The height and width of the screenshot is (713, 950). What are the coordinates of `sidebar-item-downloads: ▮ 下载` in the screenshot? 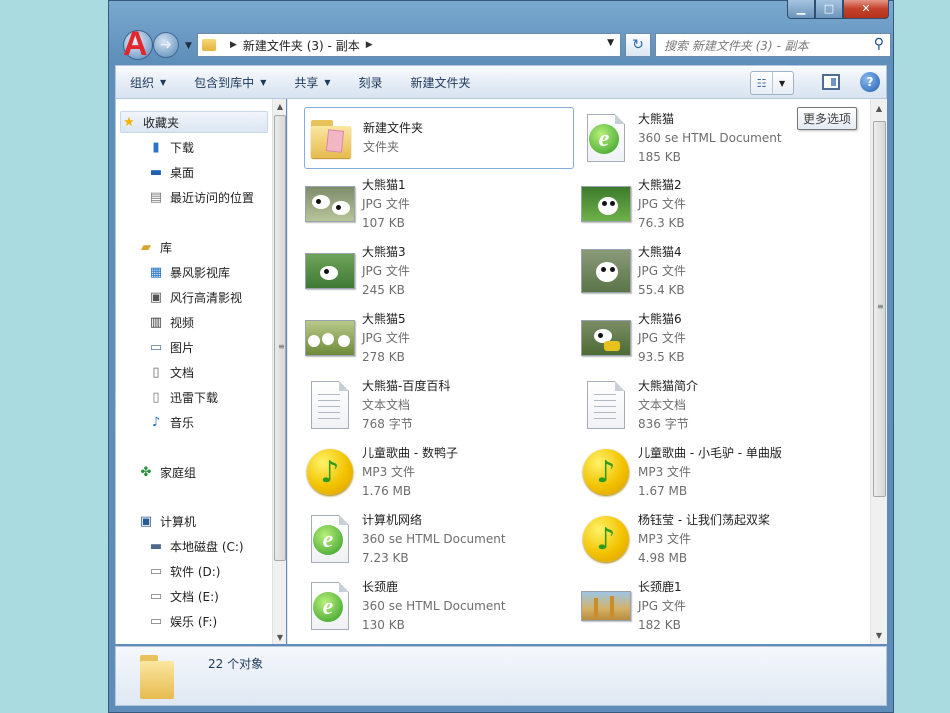 It's located at (171, 147).